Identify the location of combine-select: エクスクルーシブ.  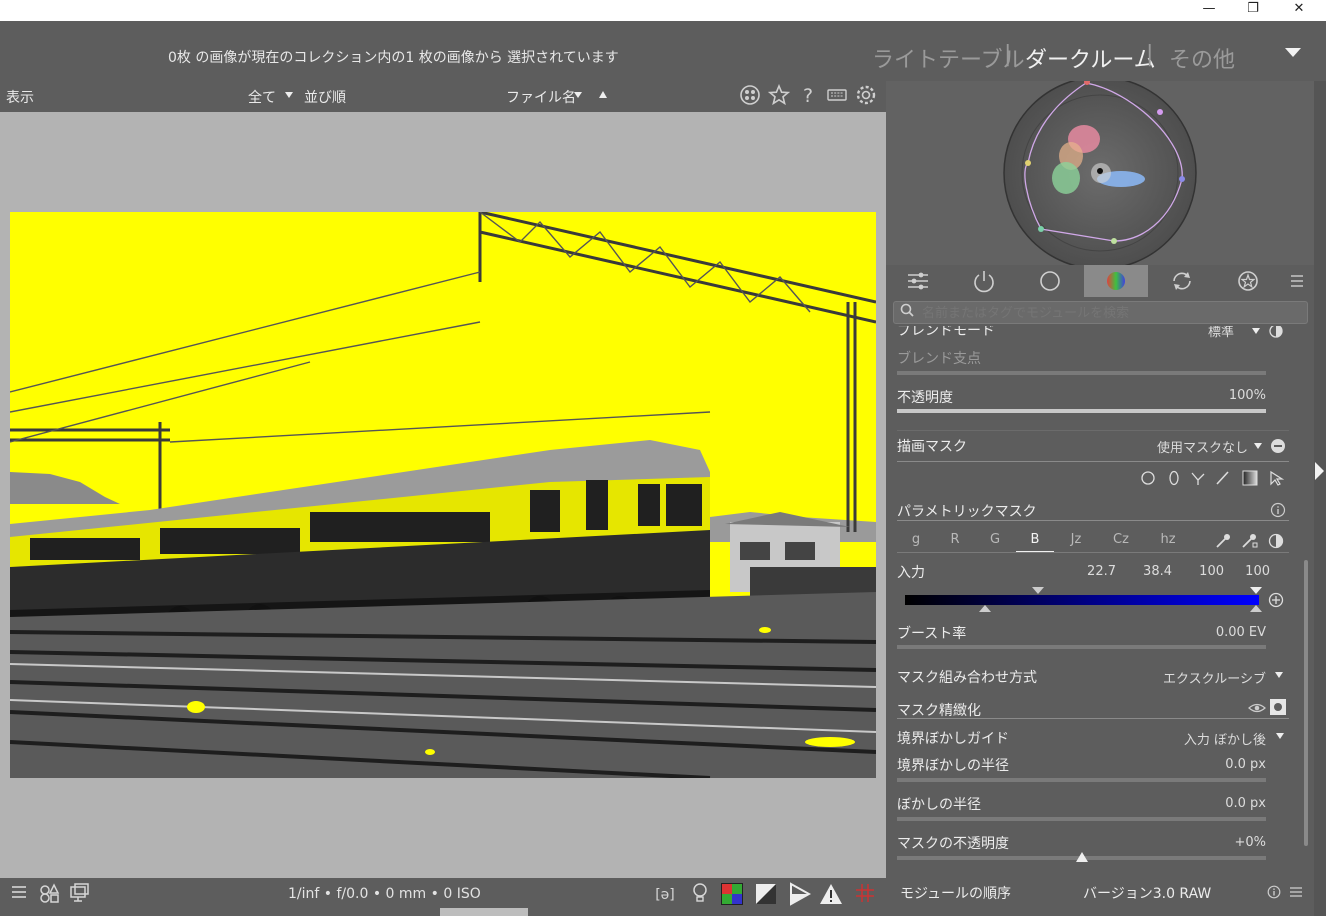
(1201, 677).